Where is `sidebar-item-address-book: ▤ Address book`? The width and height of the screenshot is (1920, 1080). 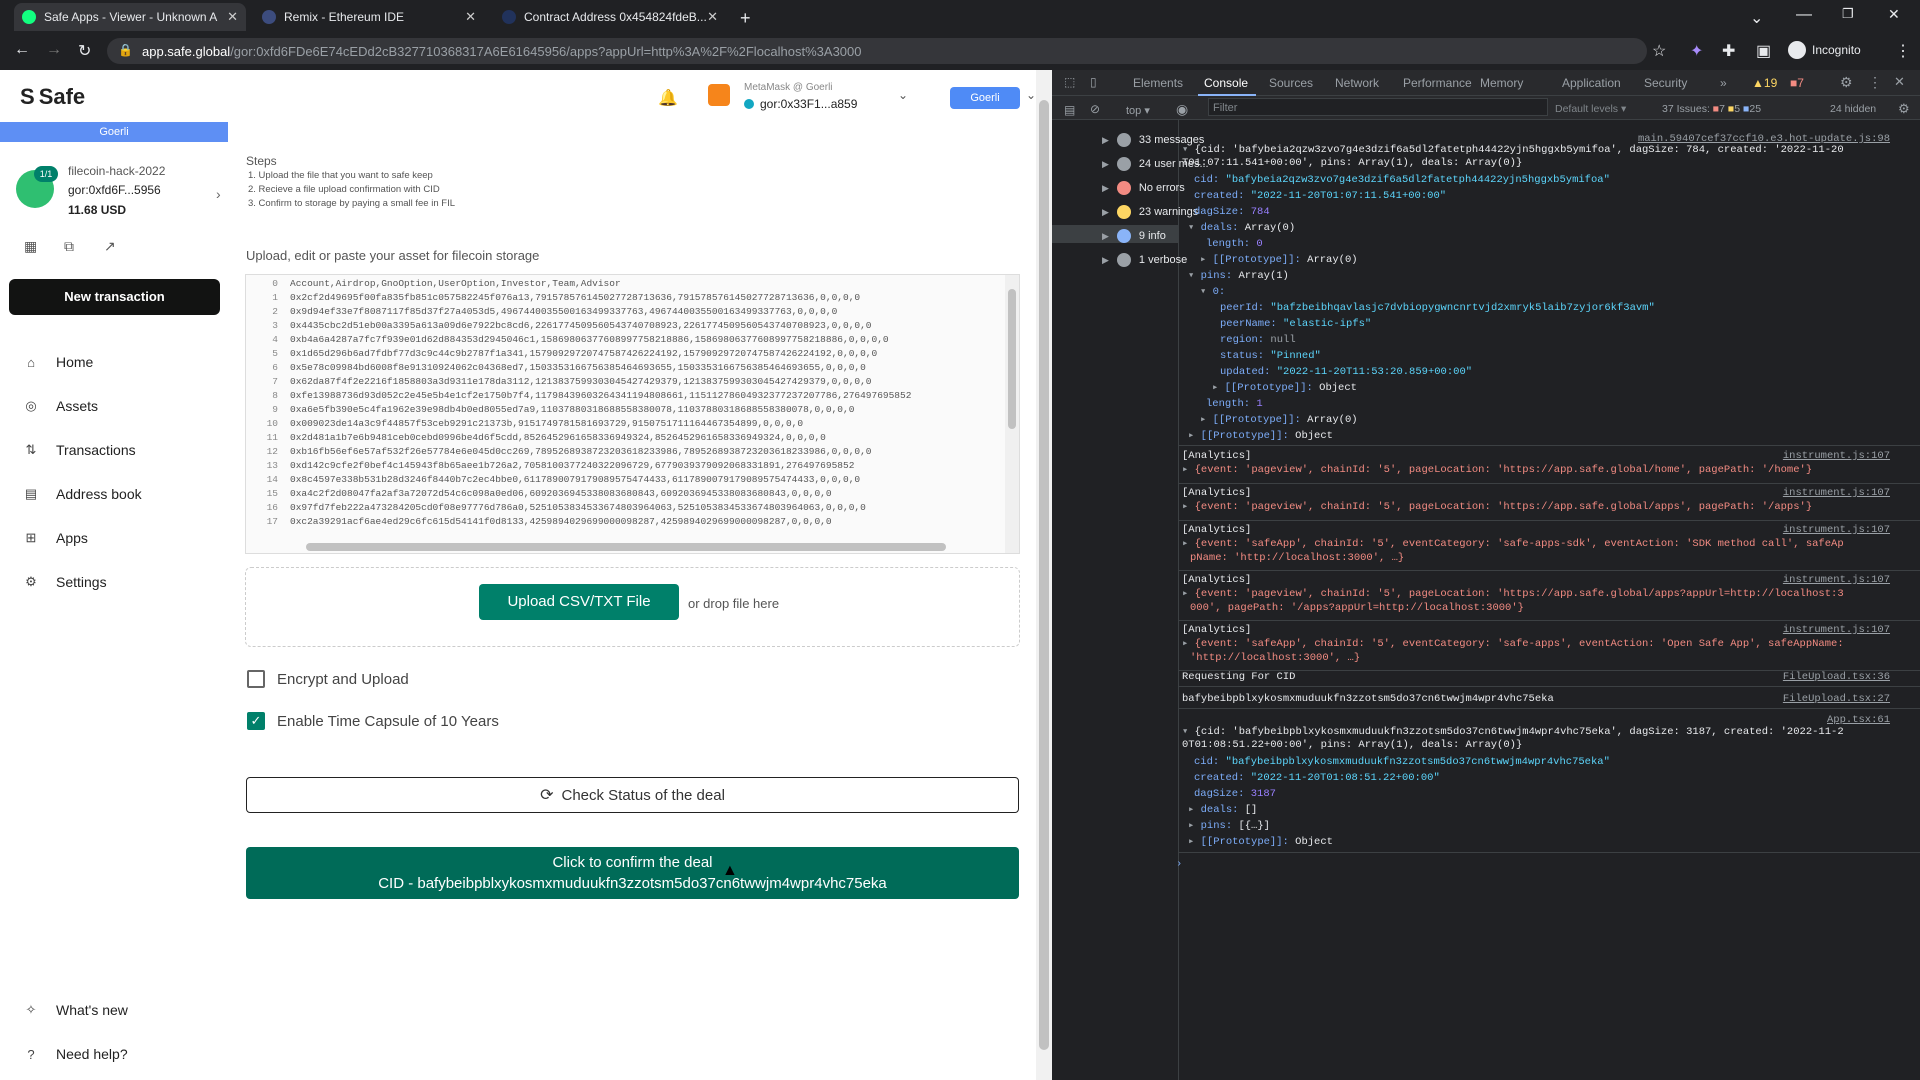
sidebar-item-address-book: ▤ Address book is located at coordinates (82, 494).